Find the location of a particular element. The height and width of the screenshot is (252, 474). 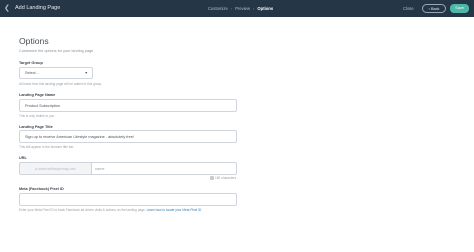

back-button: ‹ Back is located at coordinates (434, 8).